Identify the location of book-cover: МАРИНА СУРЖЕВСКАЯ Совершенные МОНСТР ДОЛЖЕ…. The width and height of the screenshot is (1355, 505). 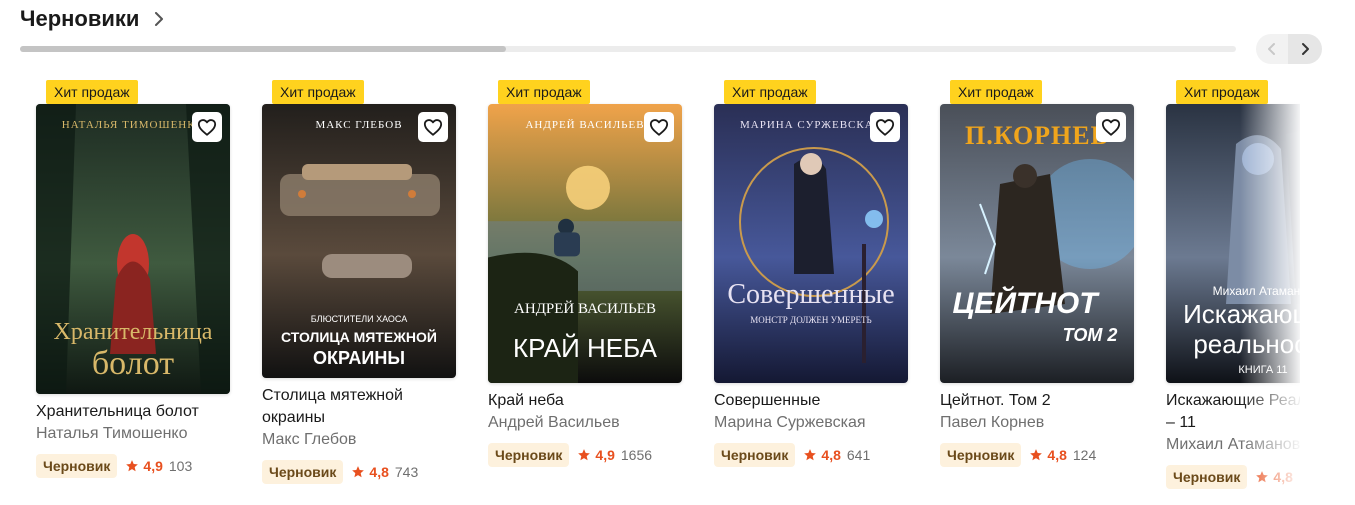
(811, 243).